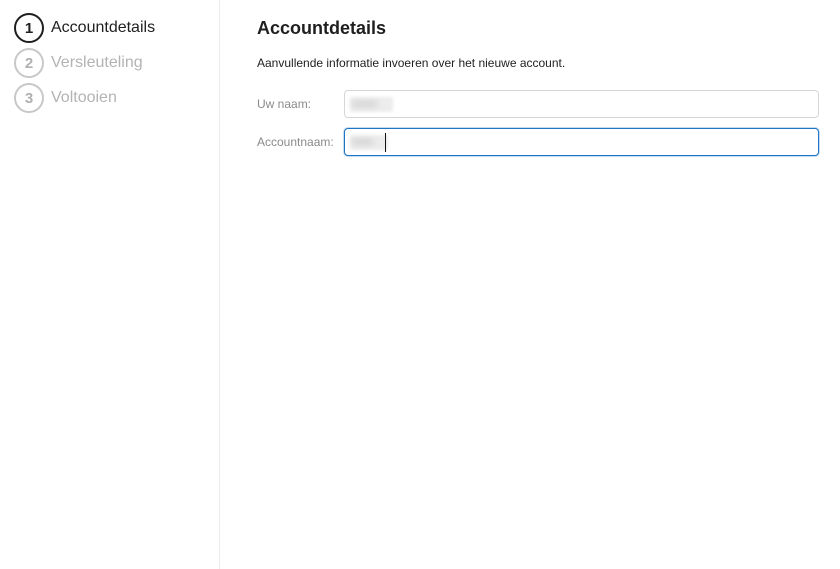  What do you see at coordinates (322, 28) in the screenshot?
I see `page-title: Accountdetails` at bounding box center [322, 28].